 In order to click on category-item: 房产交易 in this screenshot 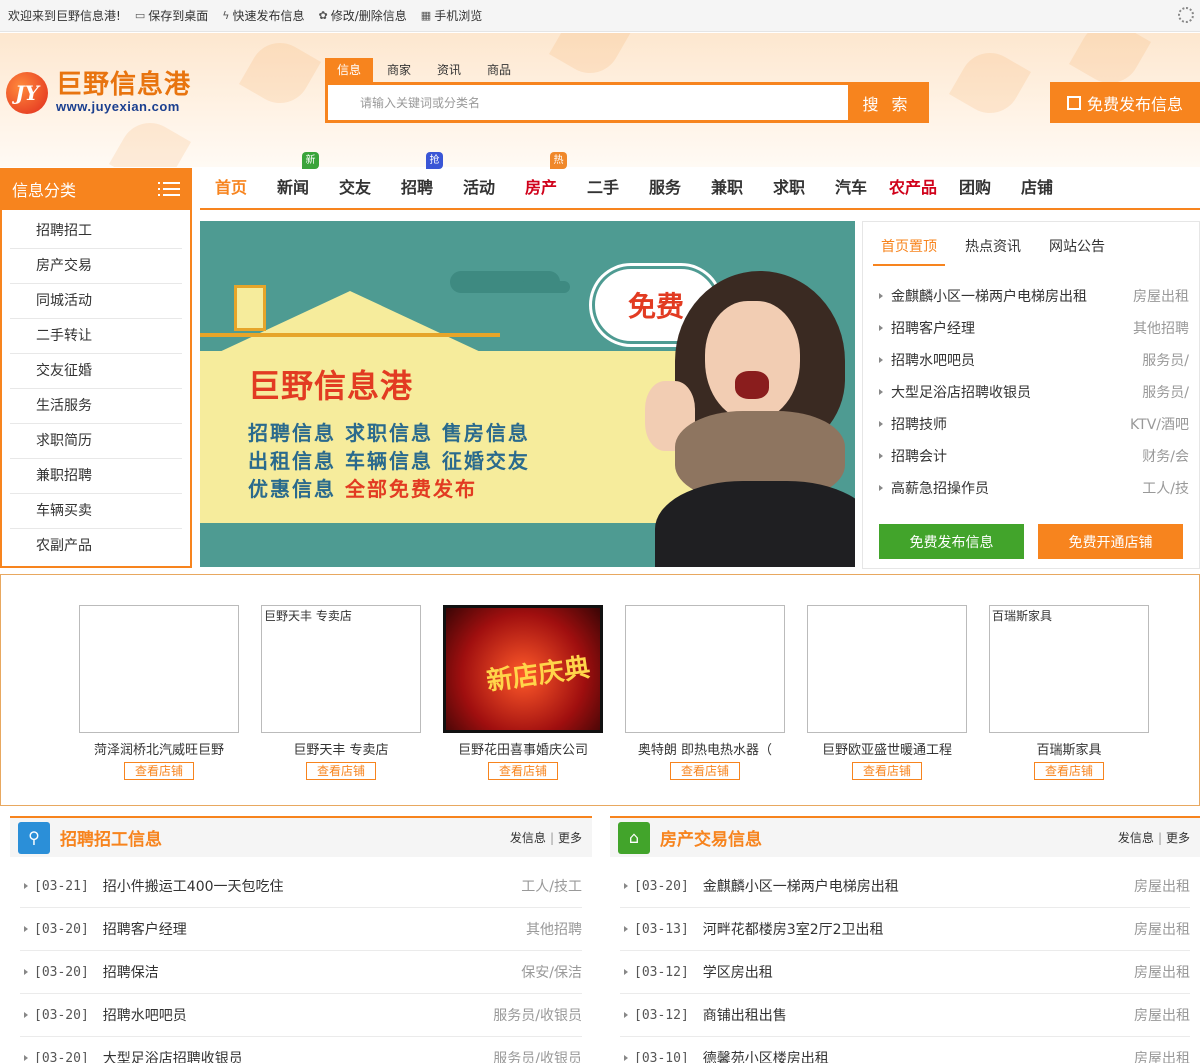, I will do `click(96, 266)`.